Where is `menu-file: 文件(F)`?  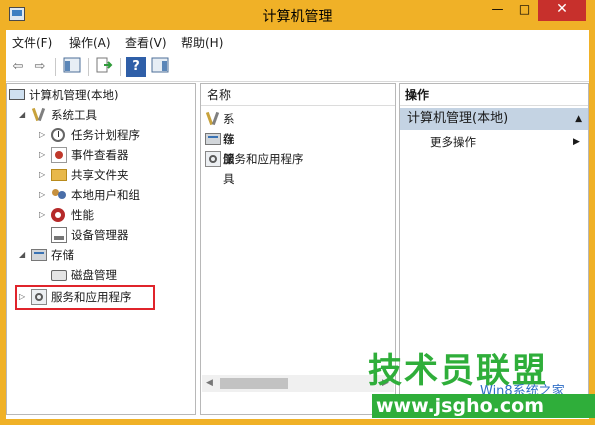
menu-file: 文件(F) is located at coordinates (32, 42).